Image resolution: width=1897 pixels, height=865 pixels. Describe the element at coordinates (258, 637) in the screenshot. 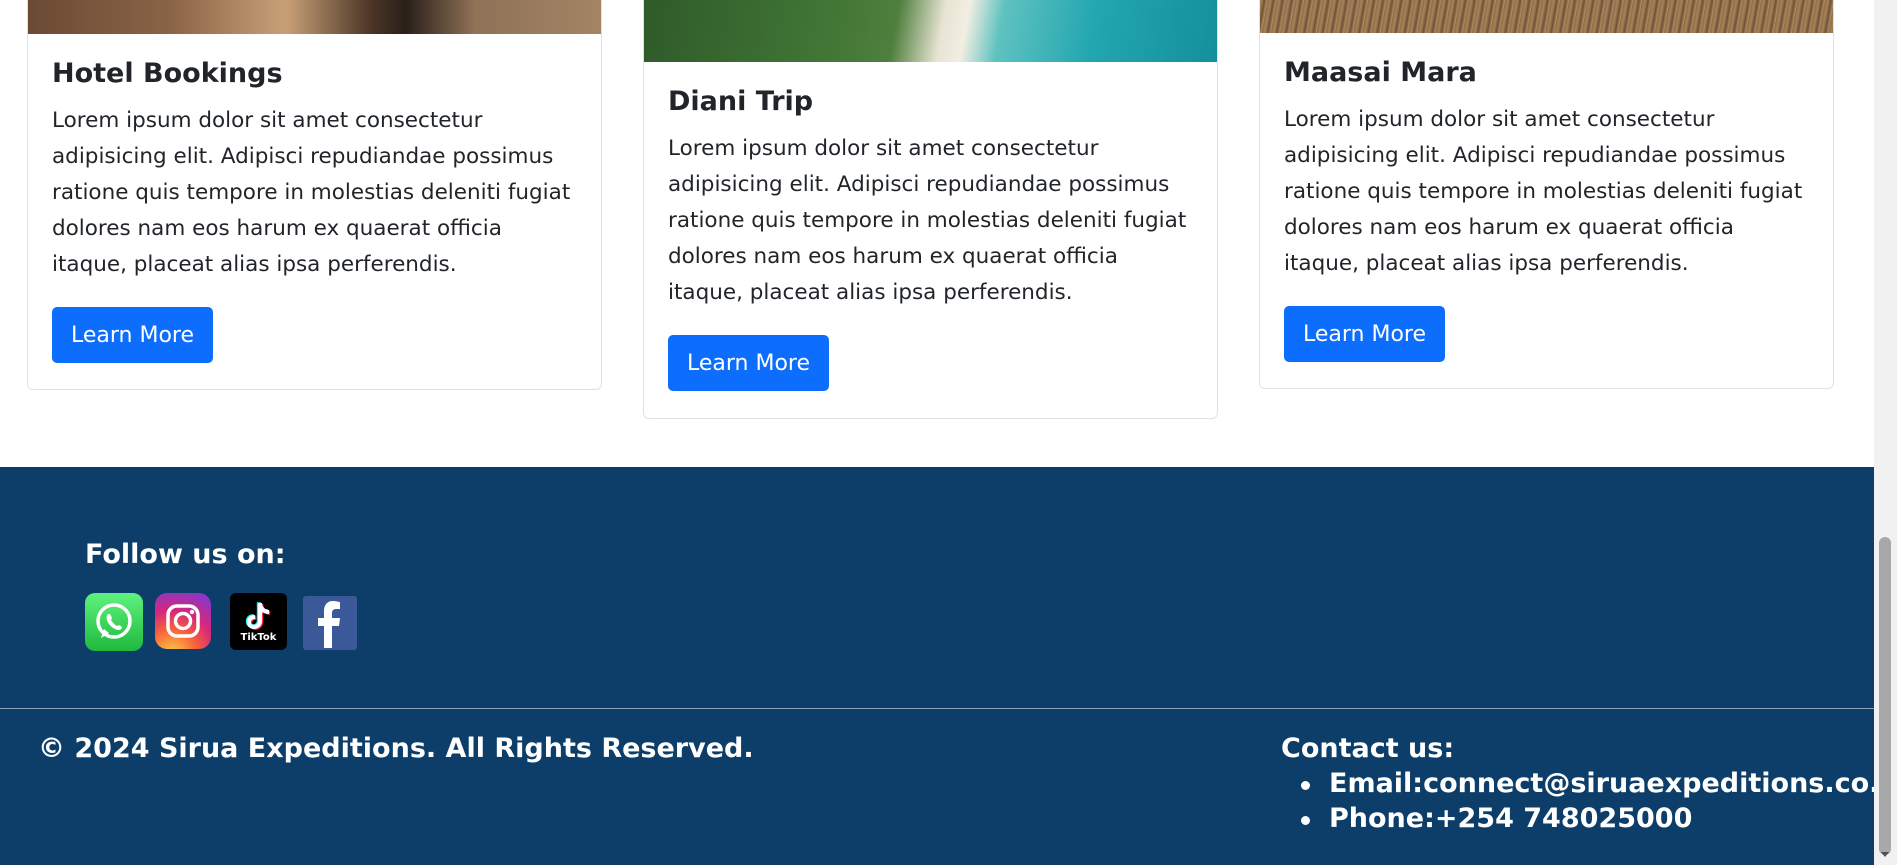

I see `tiktok-label: TikTok` at that location.